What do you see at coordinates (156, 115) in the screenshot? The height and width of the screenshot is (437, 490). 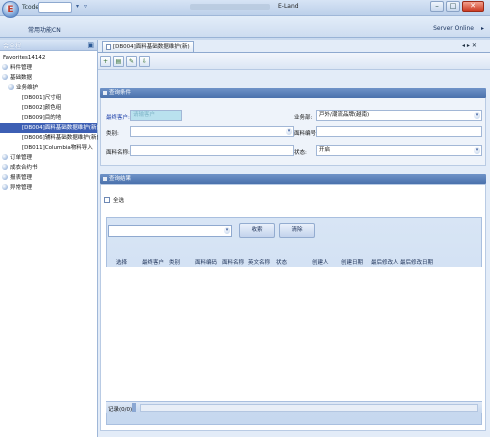 I see `client-input: 请输客户` at bounding box center [156, 115].